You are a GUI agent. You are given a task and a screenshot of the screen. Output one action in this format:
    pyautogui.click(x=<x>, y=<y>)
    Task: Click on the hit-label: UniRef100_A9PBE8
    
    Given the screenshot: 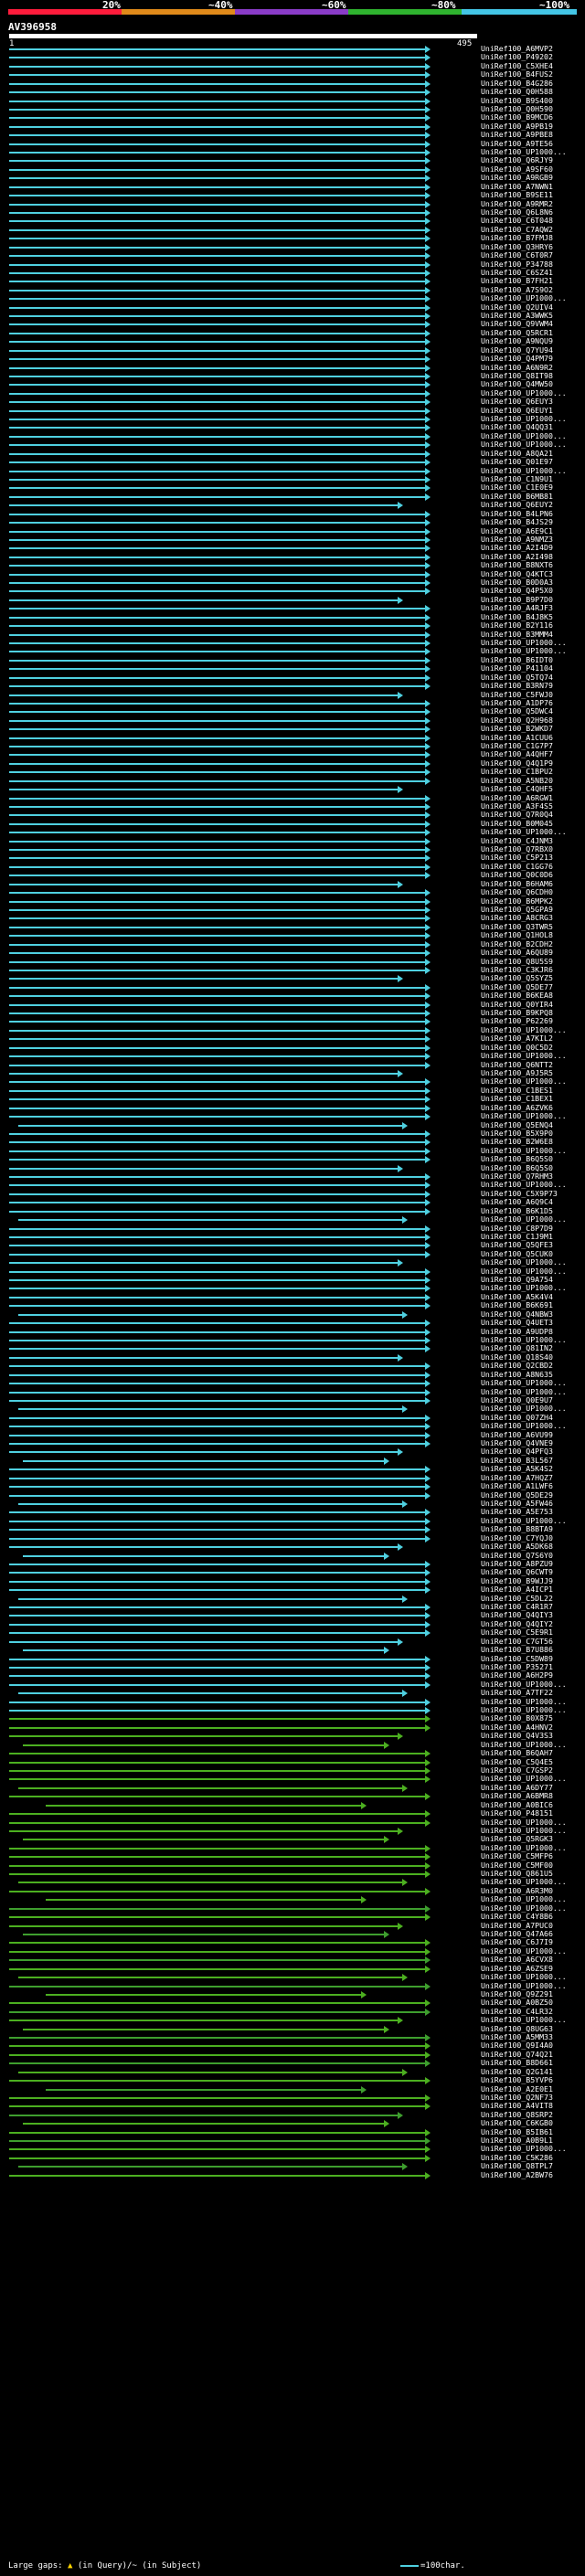 What is the action you would take?
    pyautogui.click(x=517, y=135)
    